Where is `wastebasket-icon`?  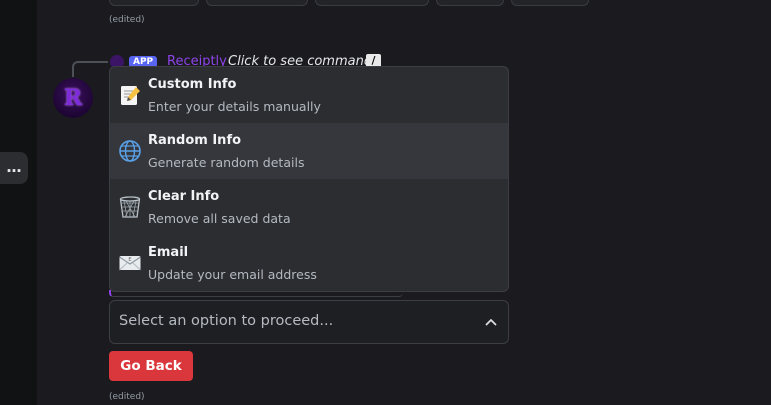
wastebasket-icon is located at coordinates (130, 207).